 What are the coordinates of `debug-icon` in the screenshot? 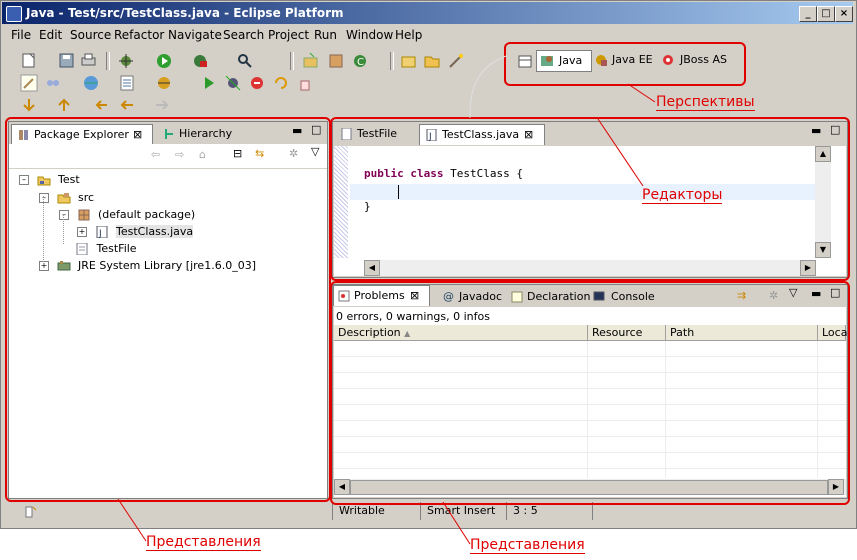 It's located at (126, 61).